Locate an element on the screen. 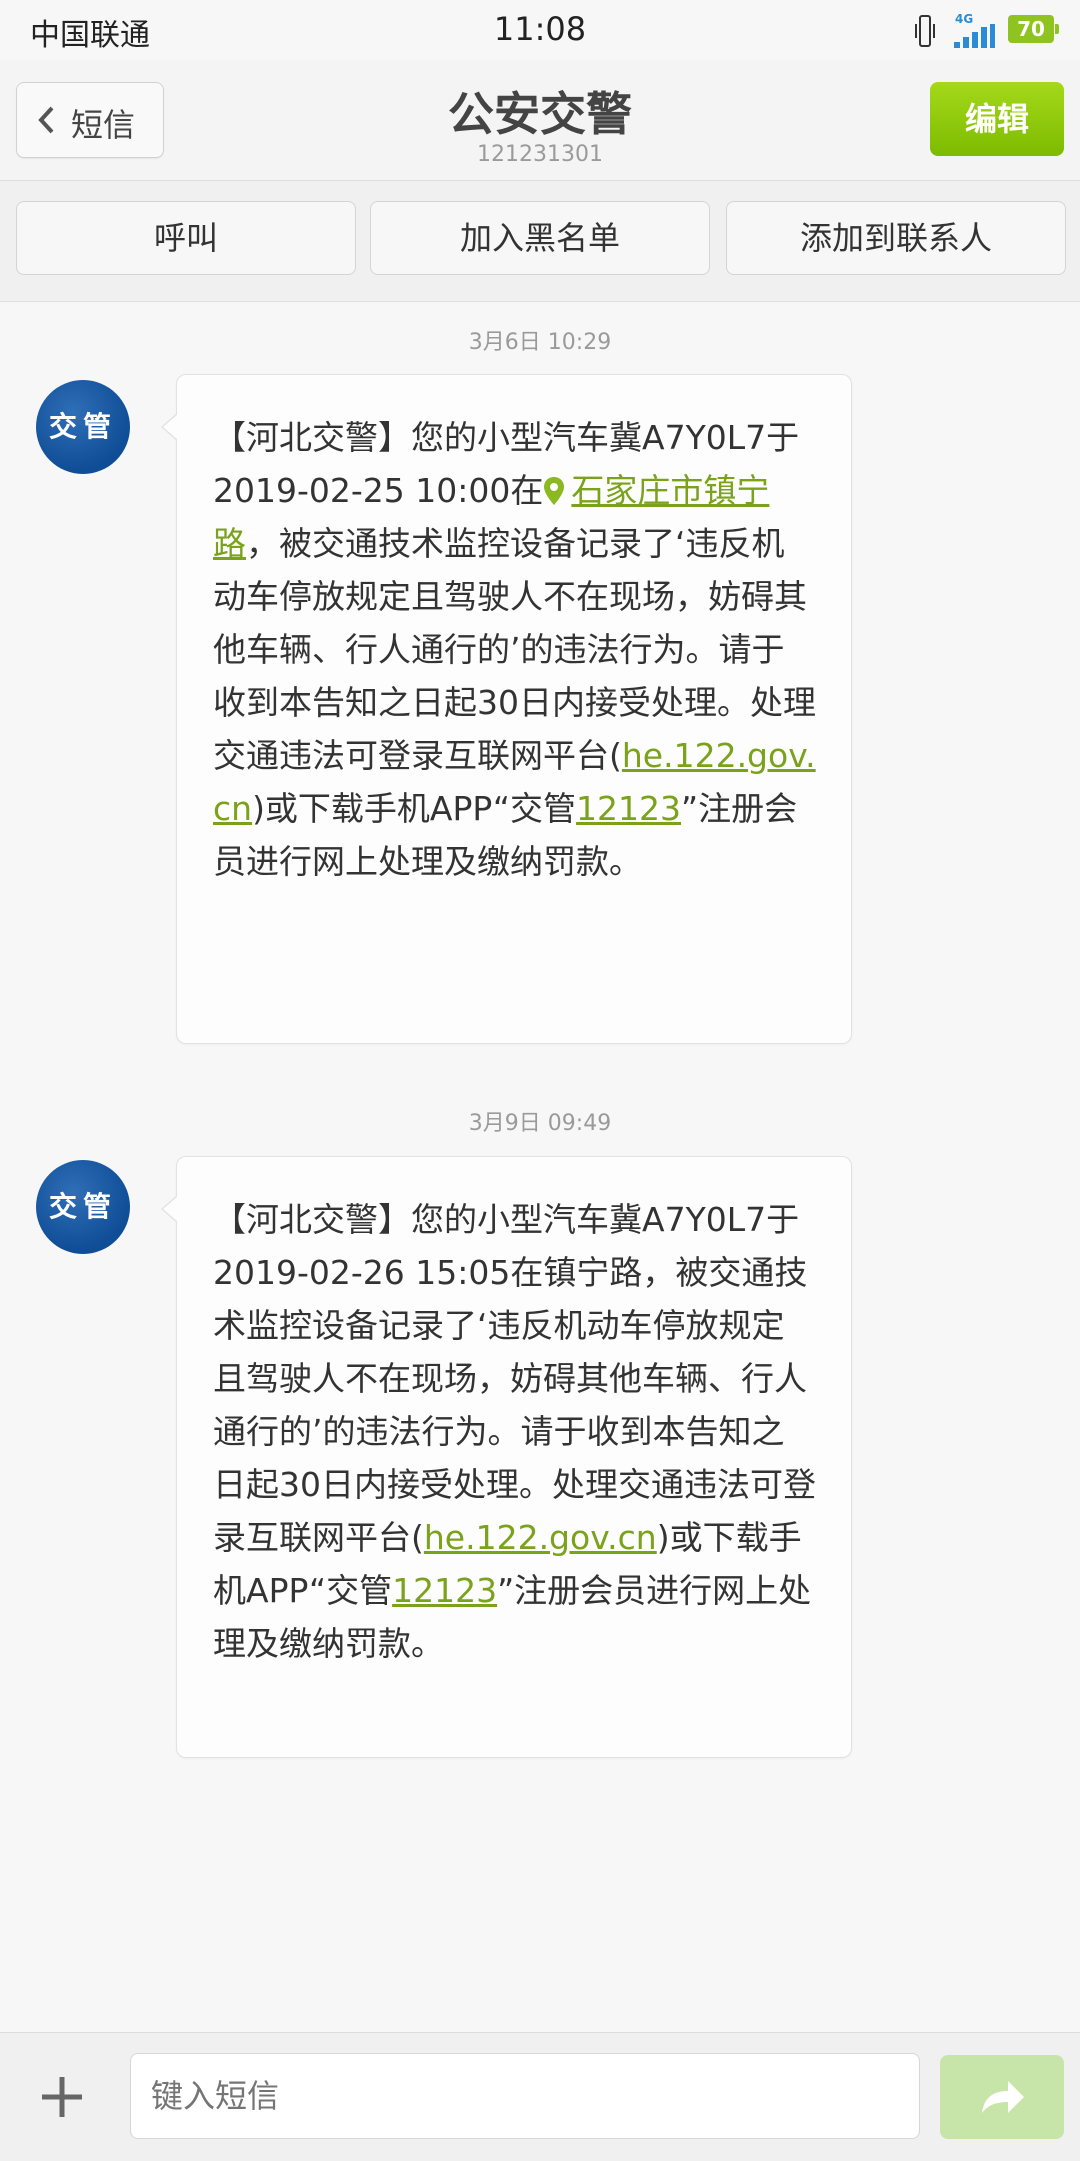 This screenshot has width=1080, height=2161. send-button is located at coordinates (1002, 2097).